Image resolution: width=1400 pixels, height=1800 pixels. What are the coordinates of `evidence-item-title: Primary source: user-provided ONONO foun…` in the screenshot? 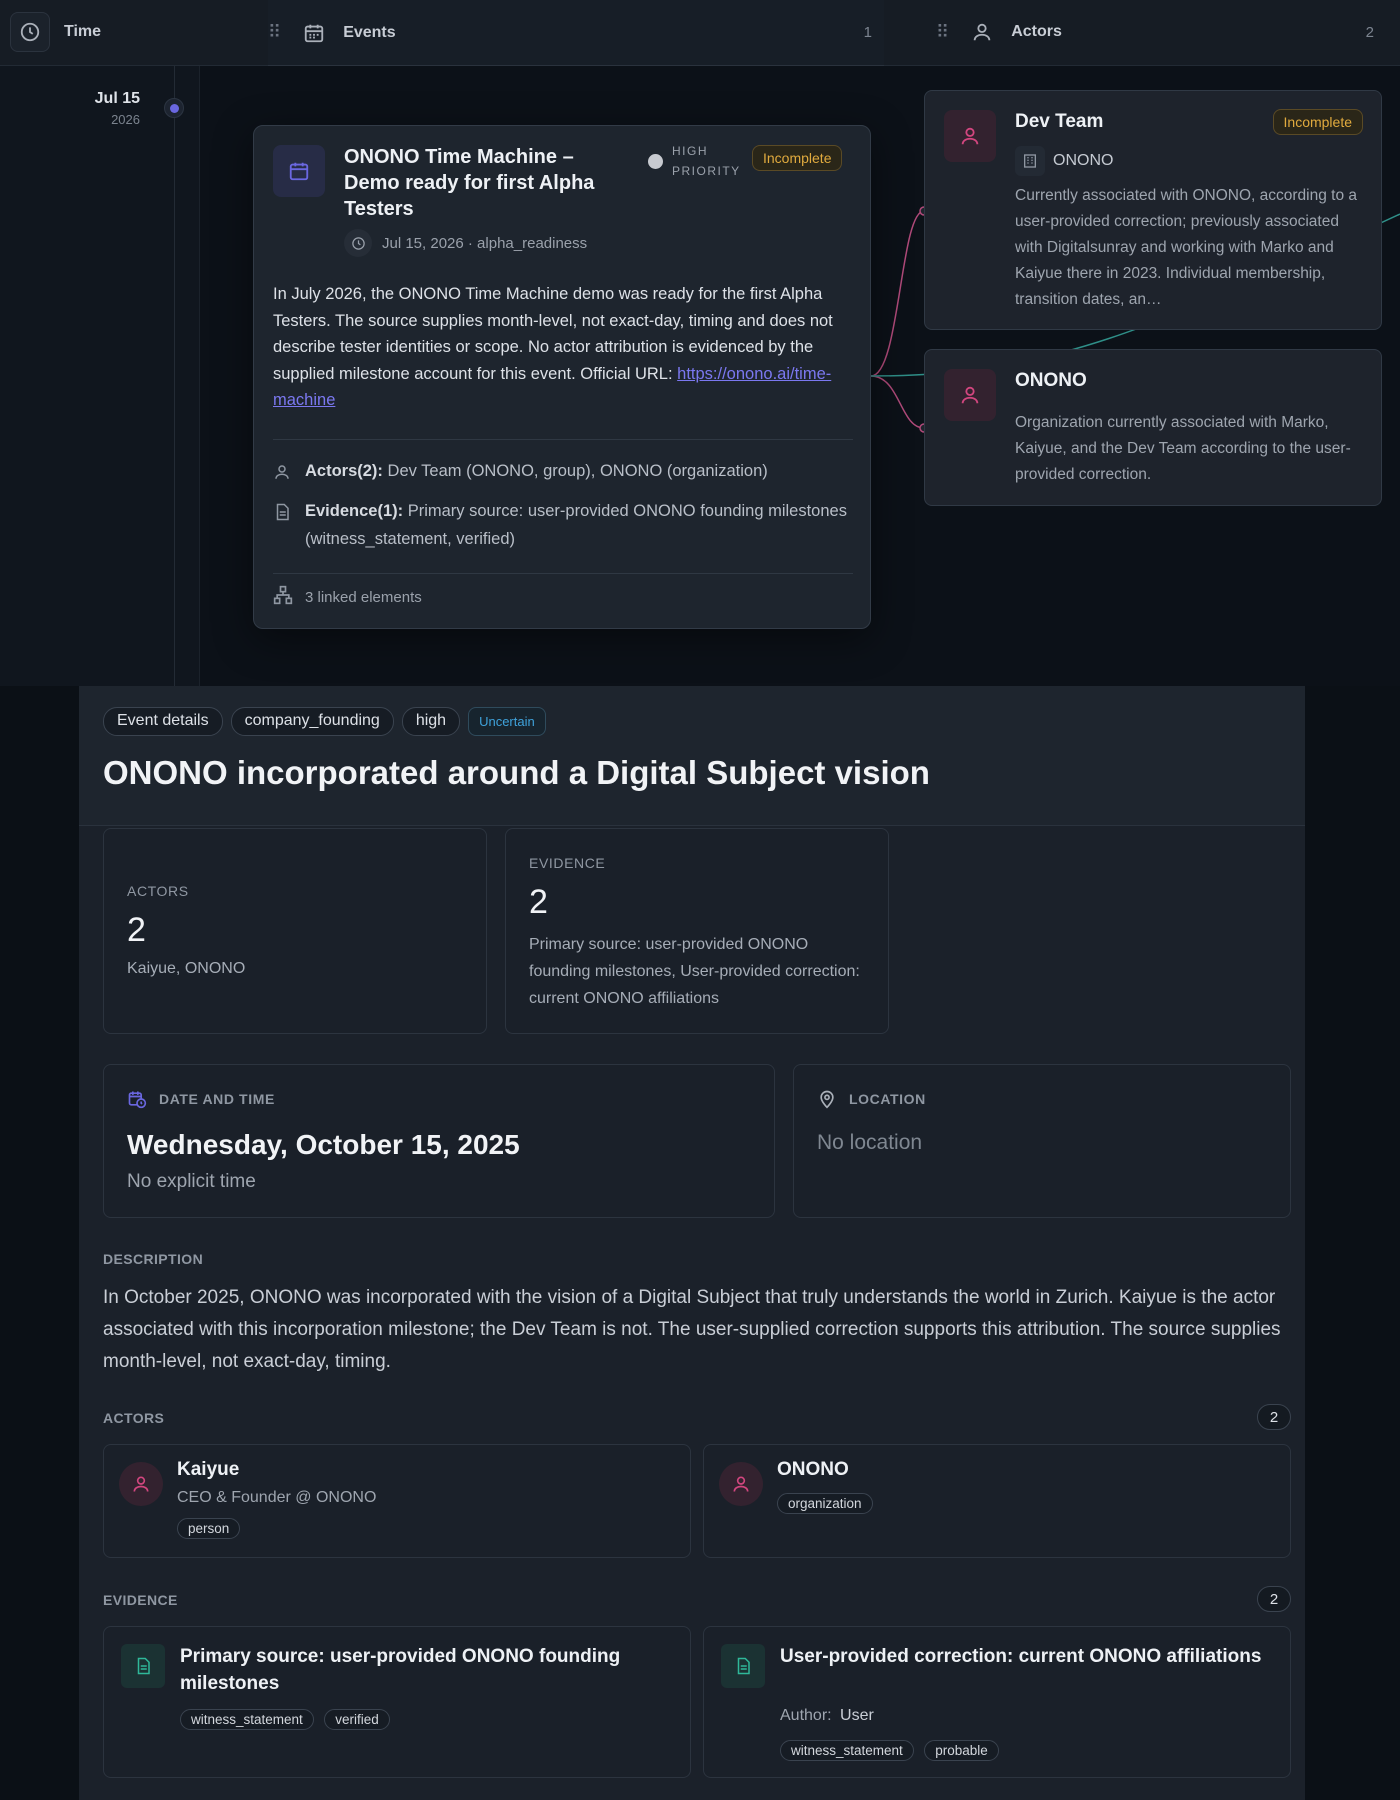 It's located at (400, 1670).